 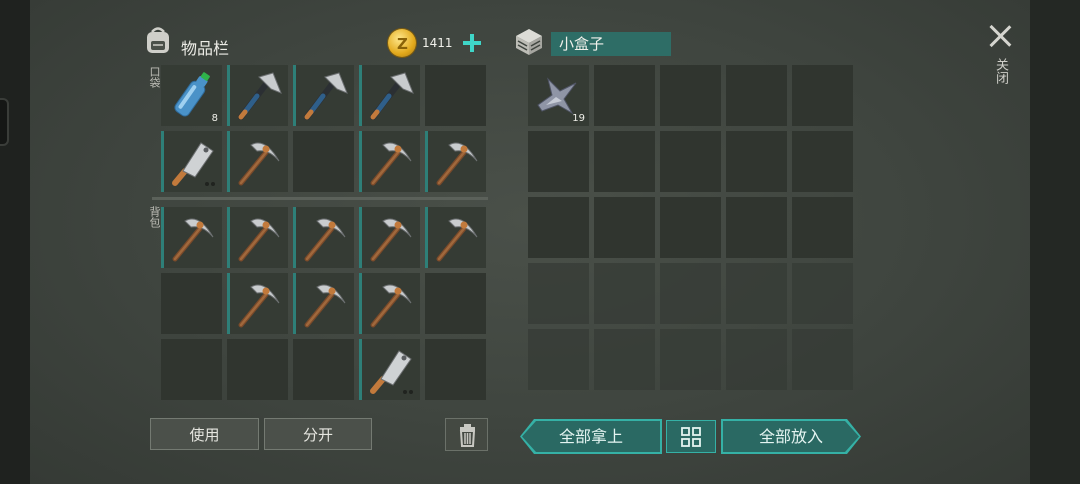 I want to click on sort-grid-icon, so click(x=691, y=437).